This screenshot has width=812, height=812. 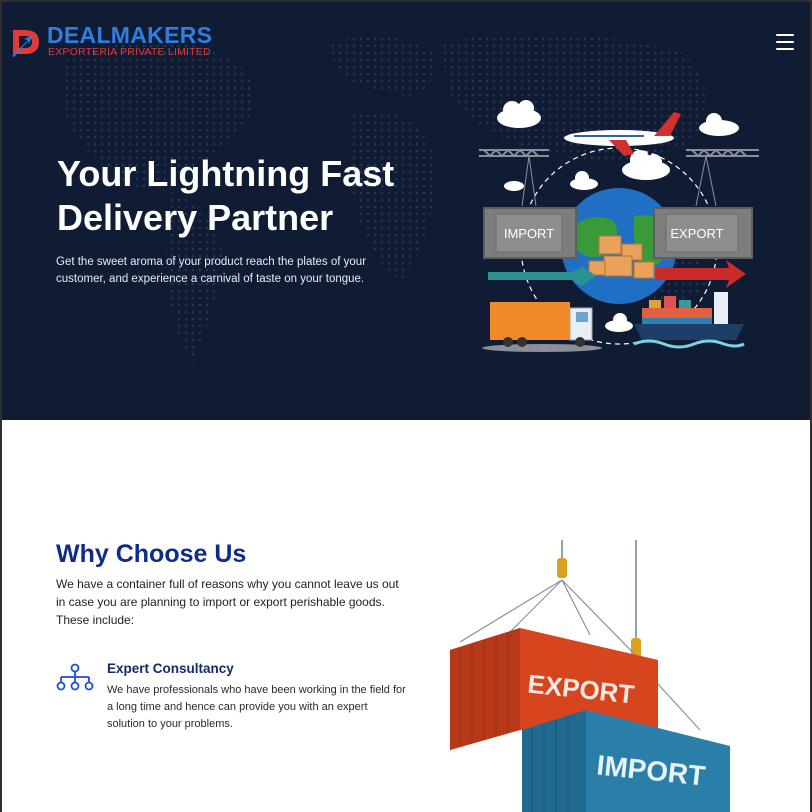 I want to click on import-arrow-icon, so click(x=542, y=276).